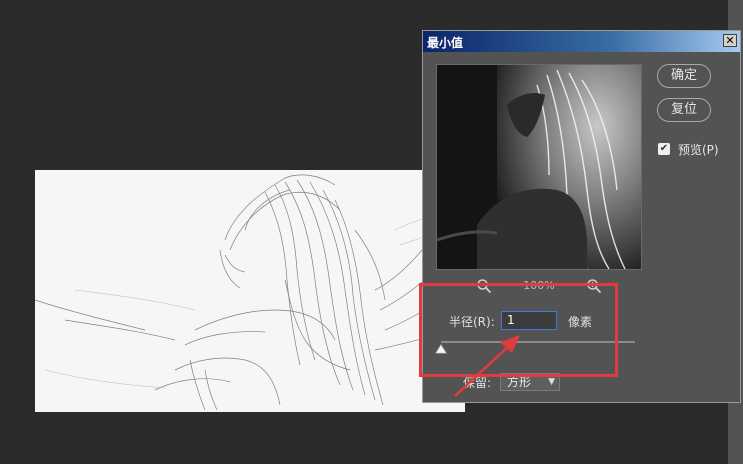 The width and height of the screenshot is (743, 464). Describe the element at coordinates (730, 40) in the screenshot. I see `close-icon: ✕` at that location.